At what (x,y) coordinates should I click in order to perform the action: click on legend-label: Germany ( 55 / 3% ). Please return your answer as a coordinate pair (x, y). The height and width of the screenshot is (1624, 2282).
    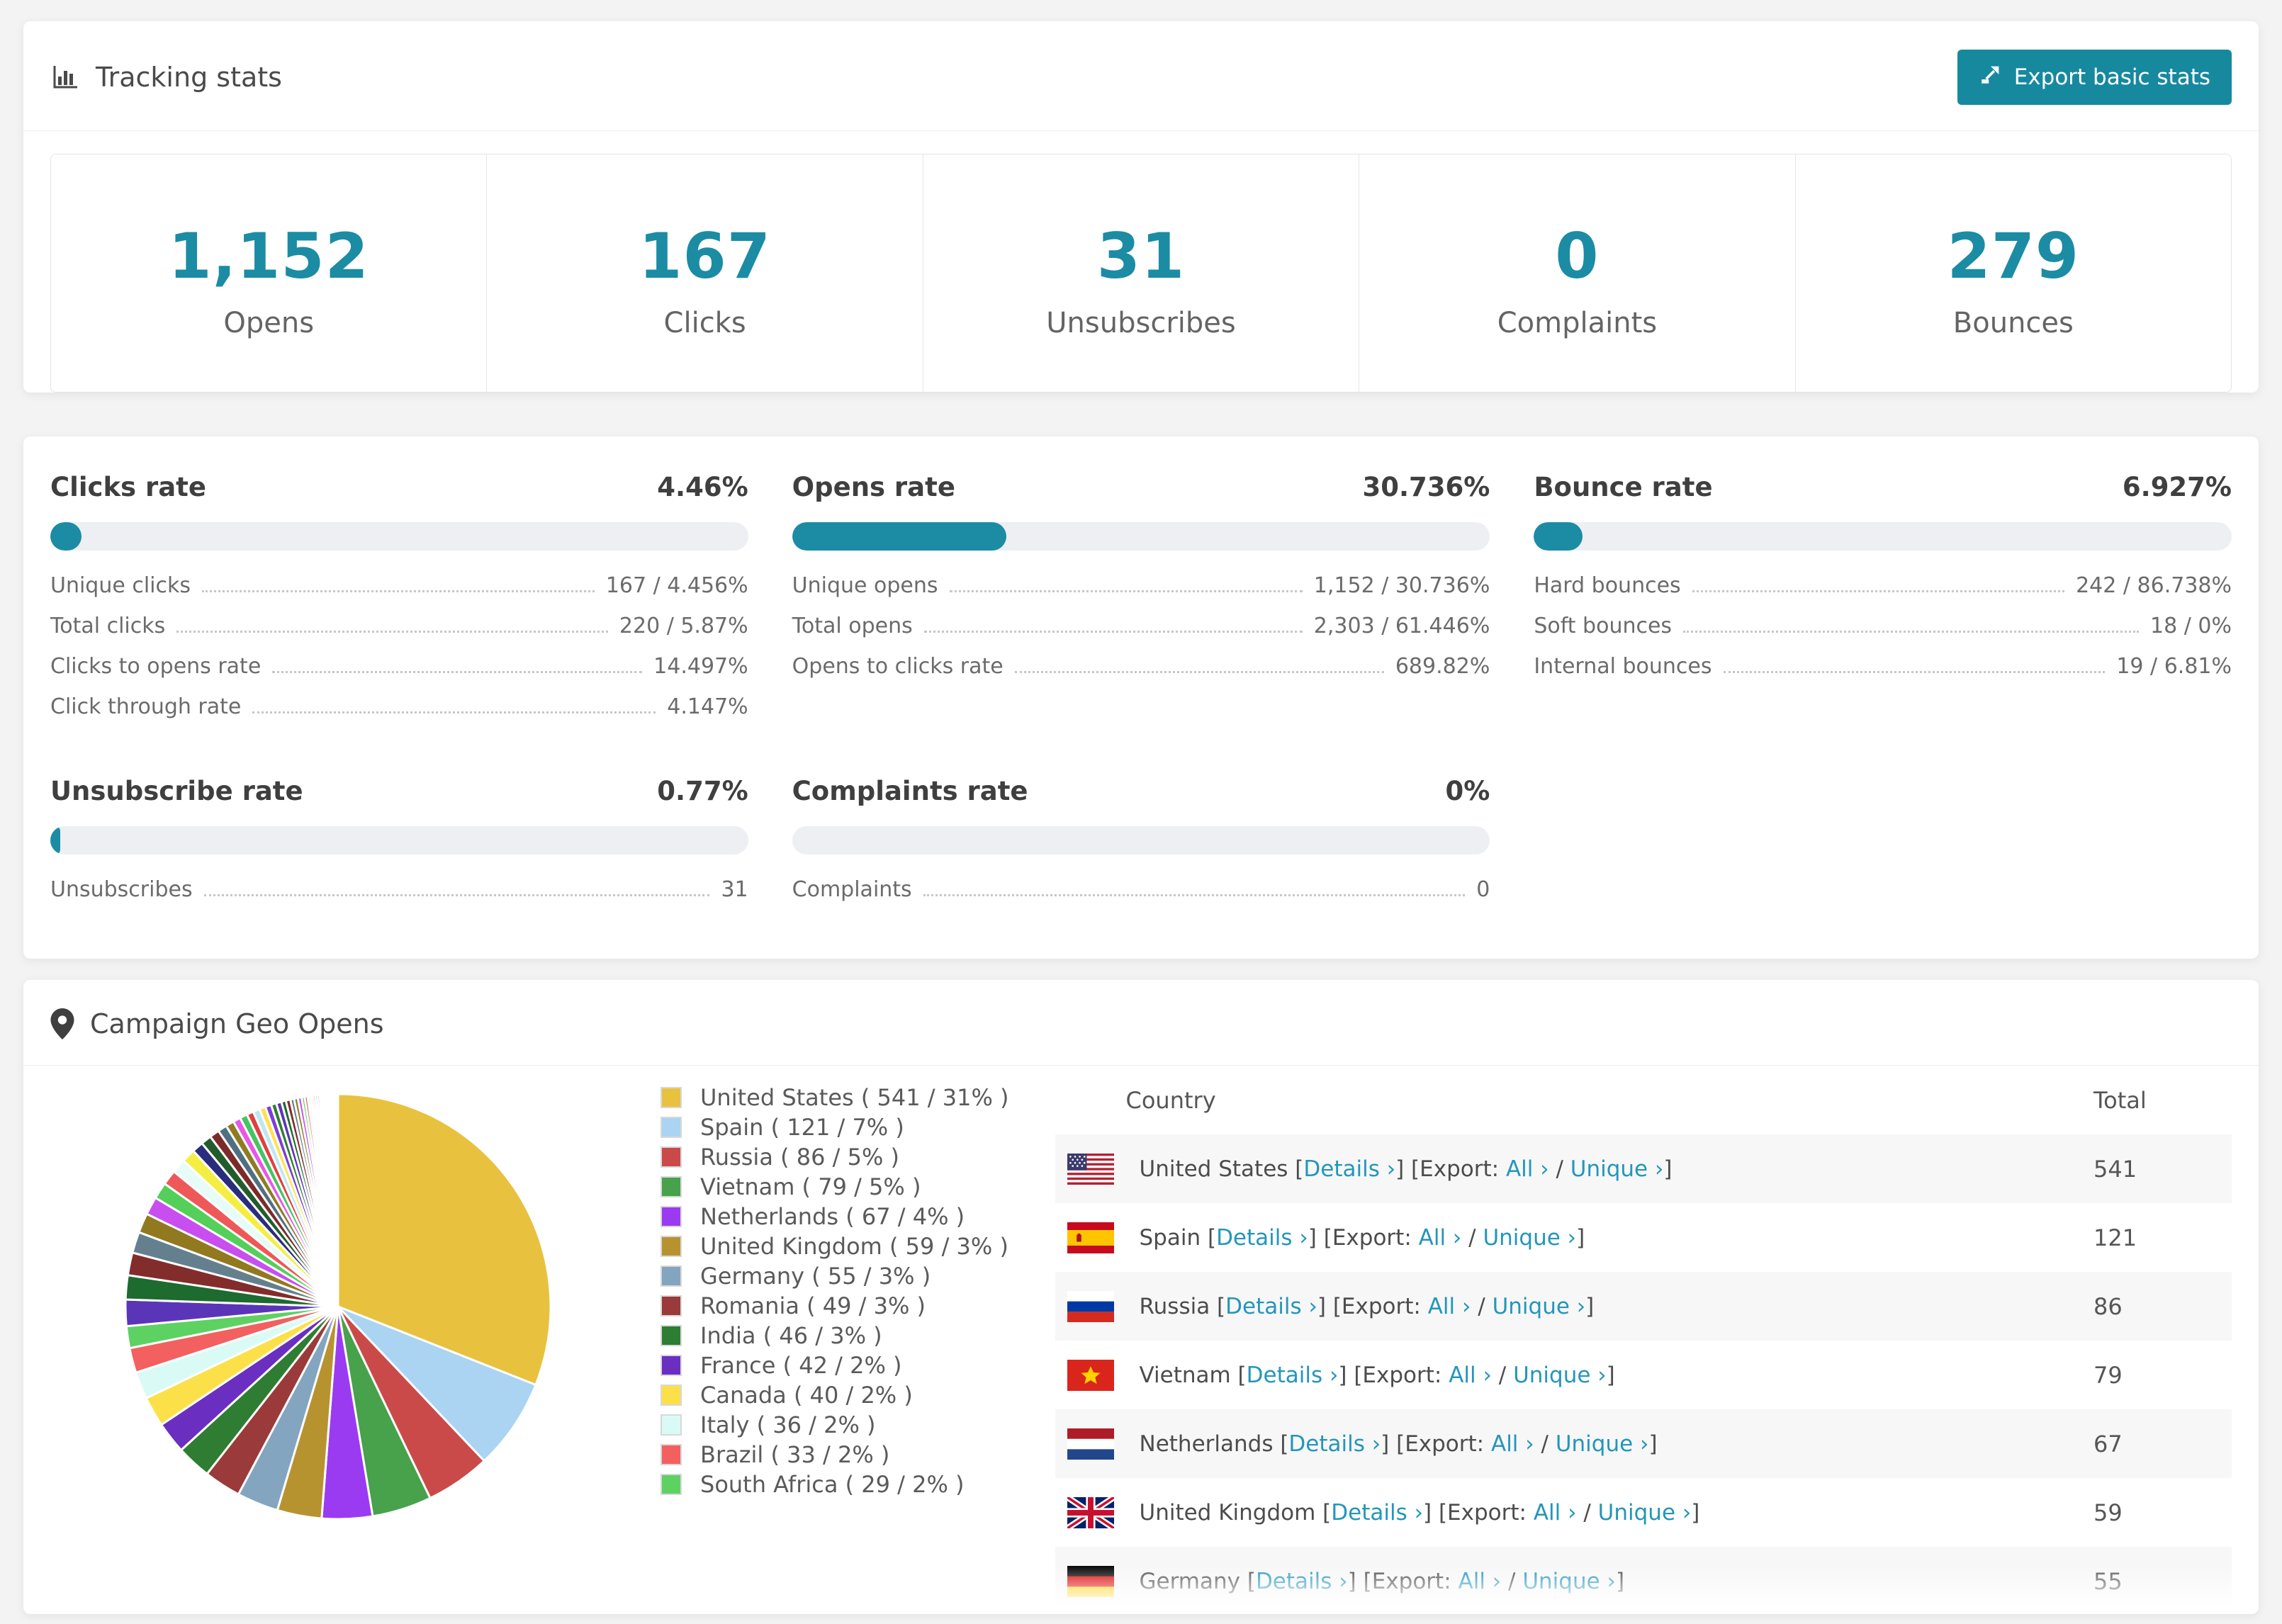
    Looking at the image, I should click on (816, 1277).